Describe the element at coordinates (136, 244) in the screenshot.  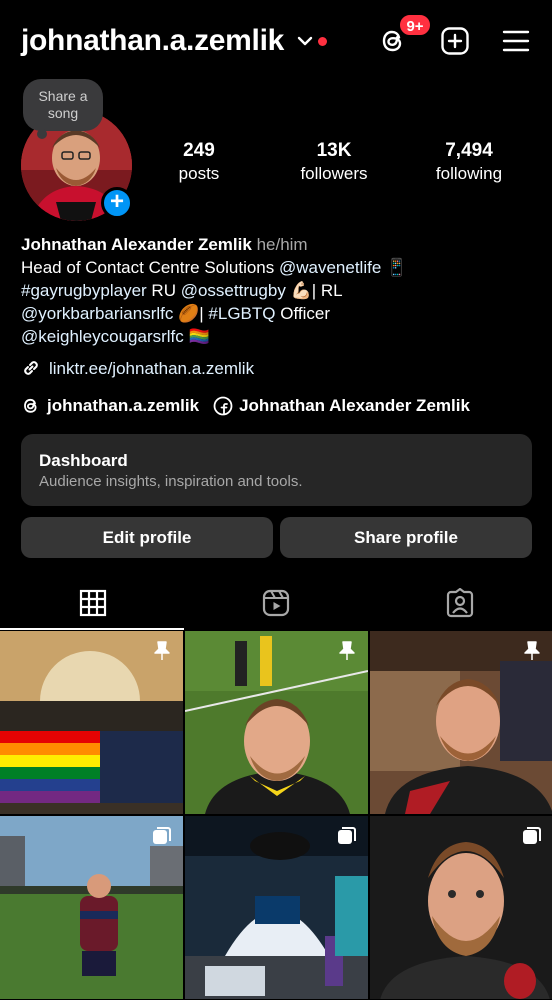
I see `full-name: Johnathan Alexander Zemlik` at that location.